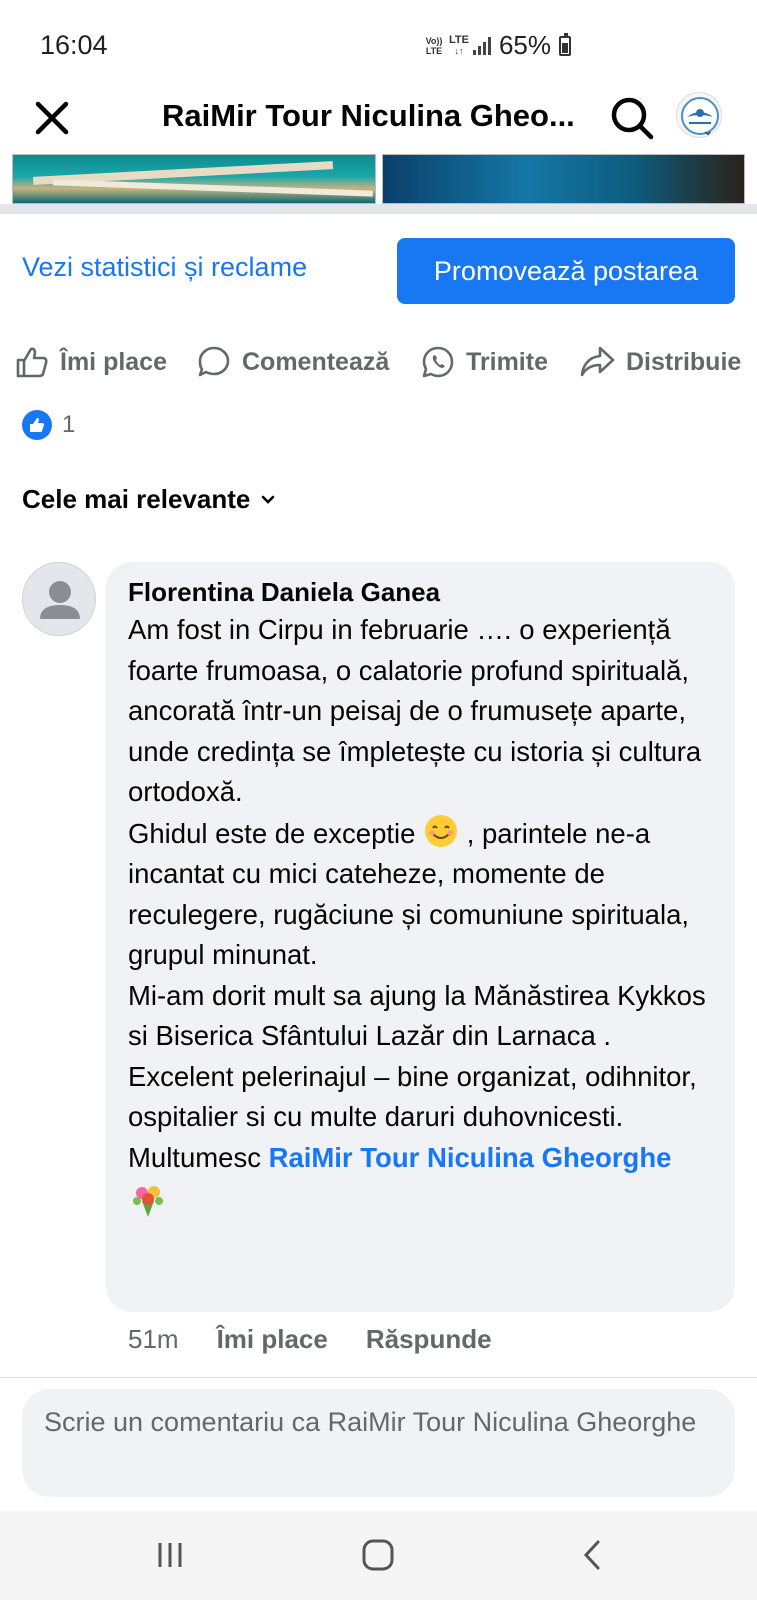  I want to click on thumbs-up-icon, so click(32, 362).